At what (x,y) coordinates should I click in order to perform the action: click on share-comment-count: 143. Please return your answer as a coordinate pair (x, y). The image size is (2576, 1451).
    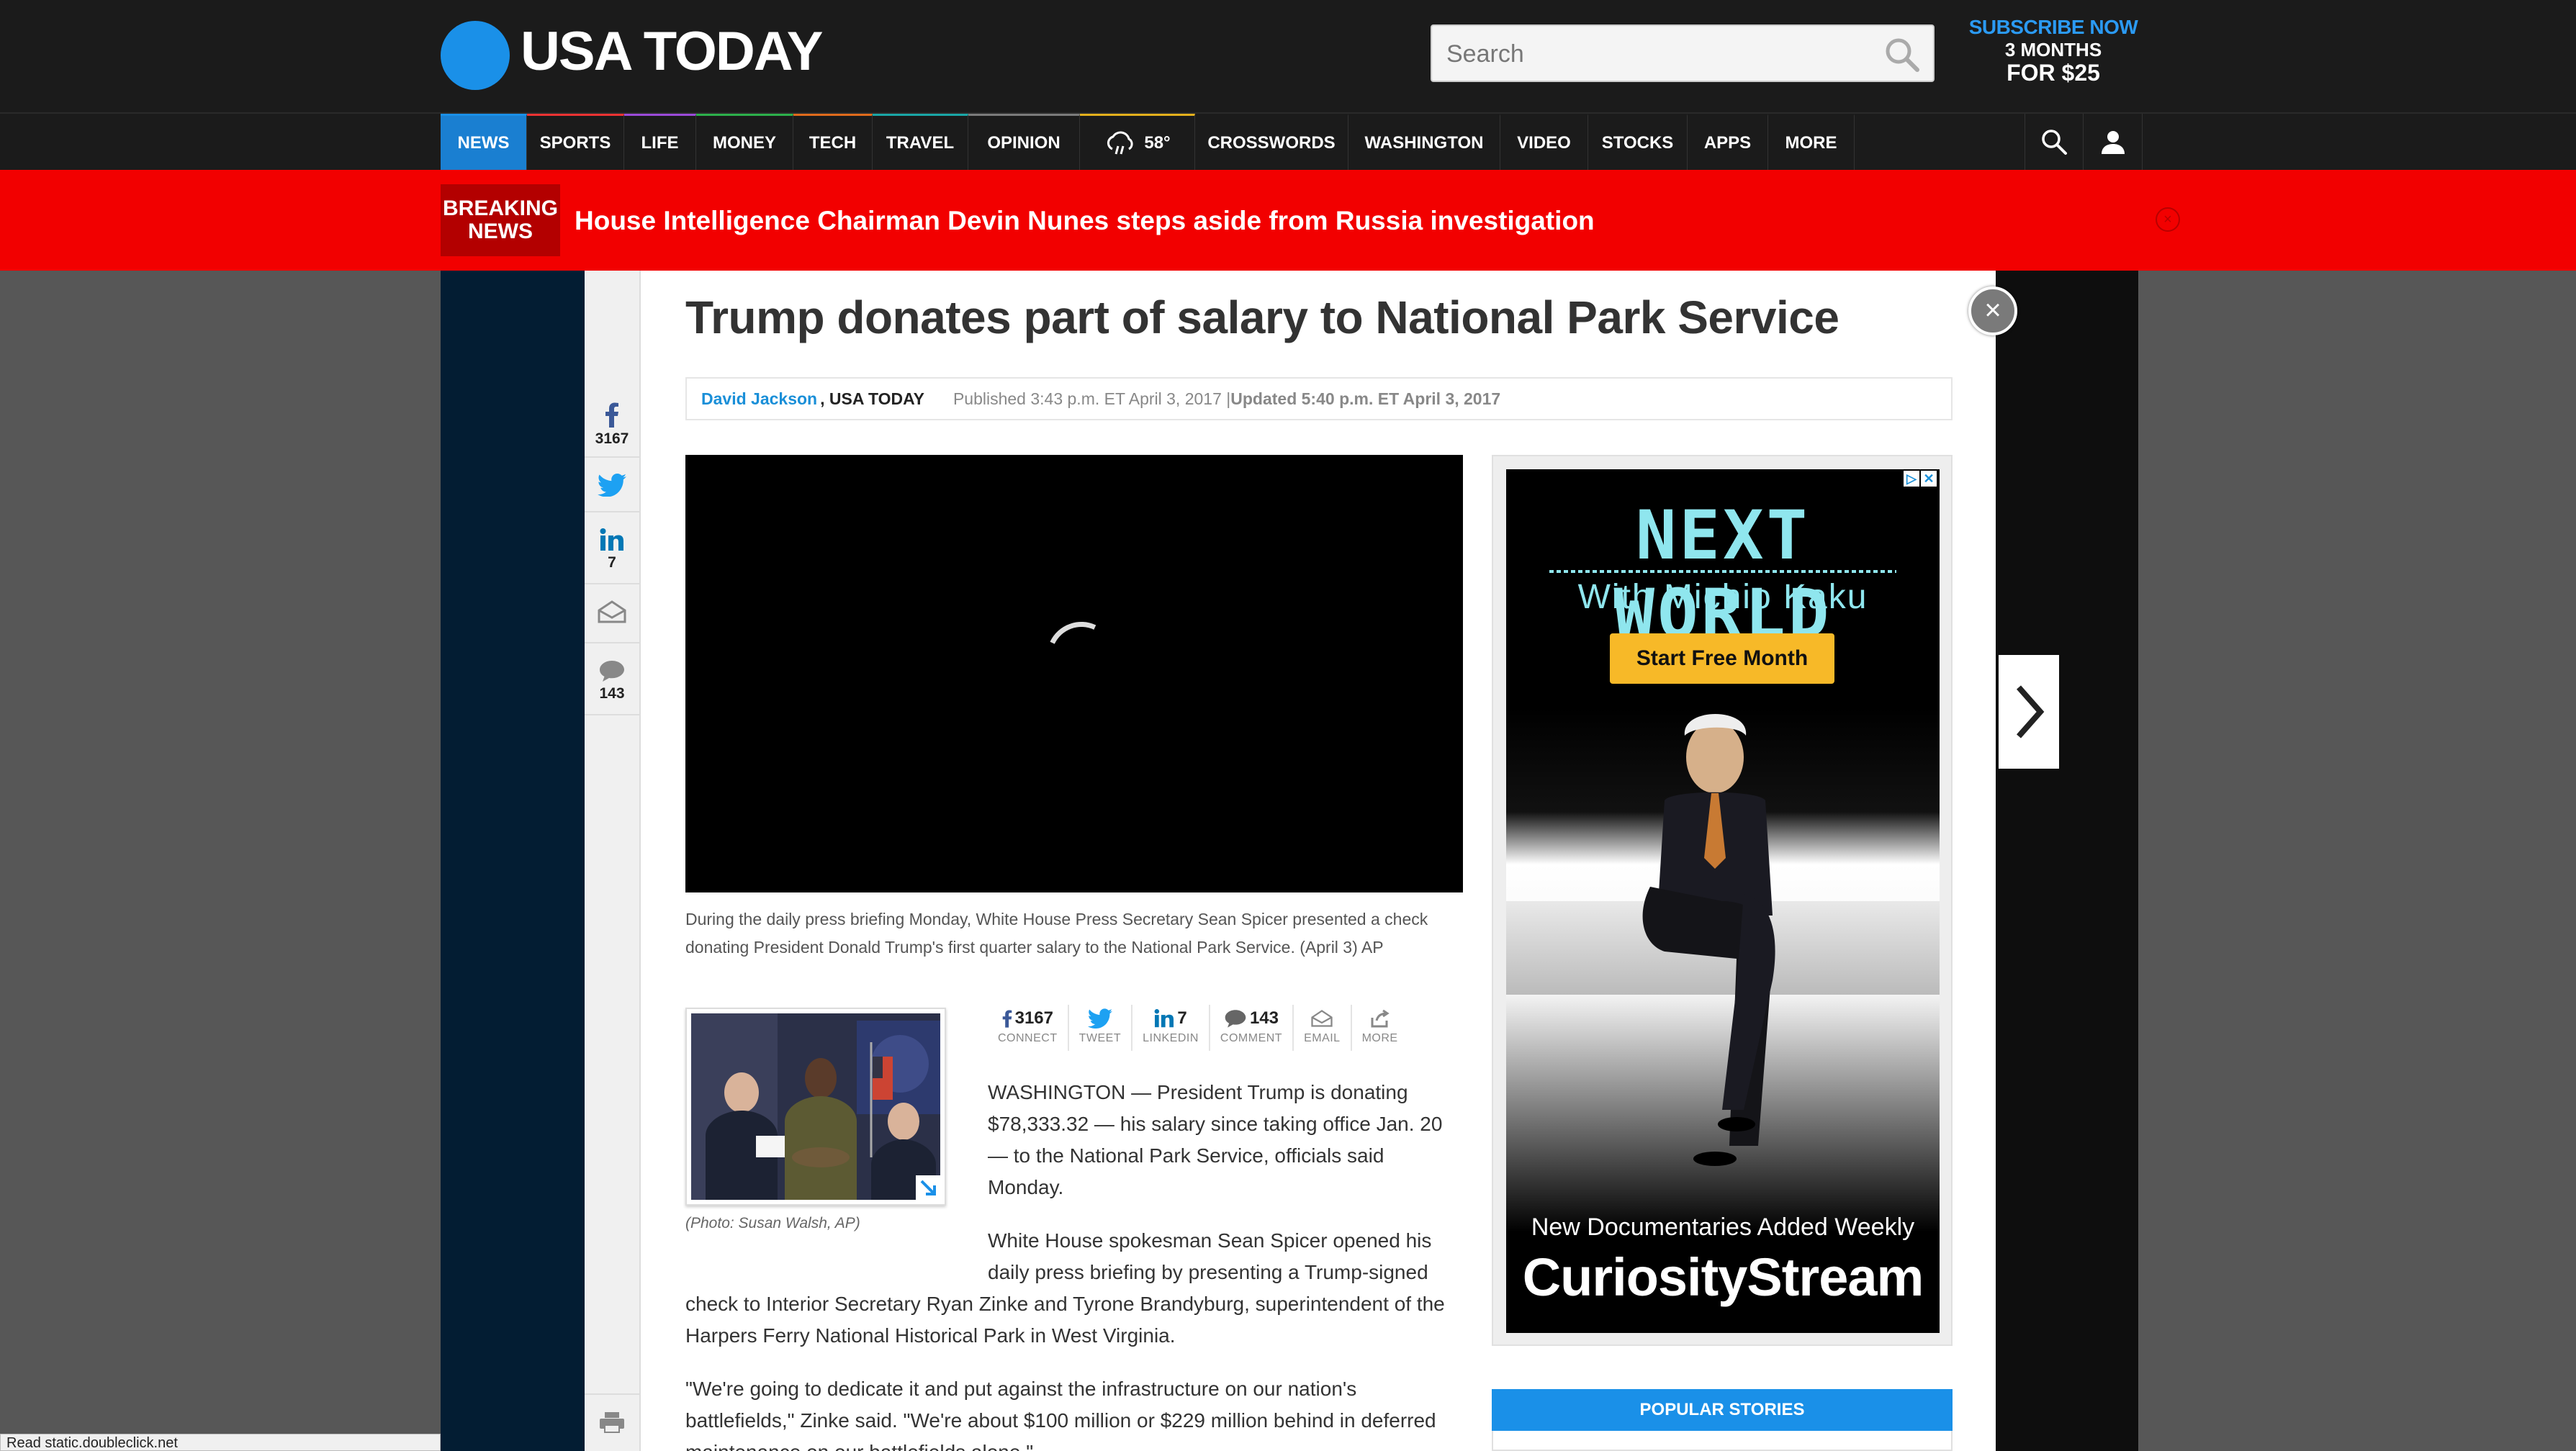
    Looking at the image, I should click on (1264, 1018).